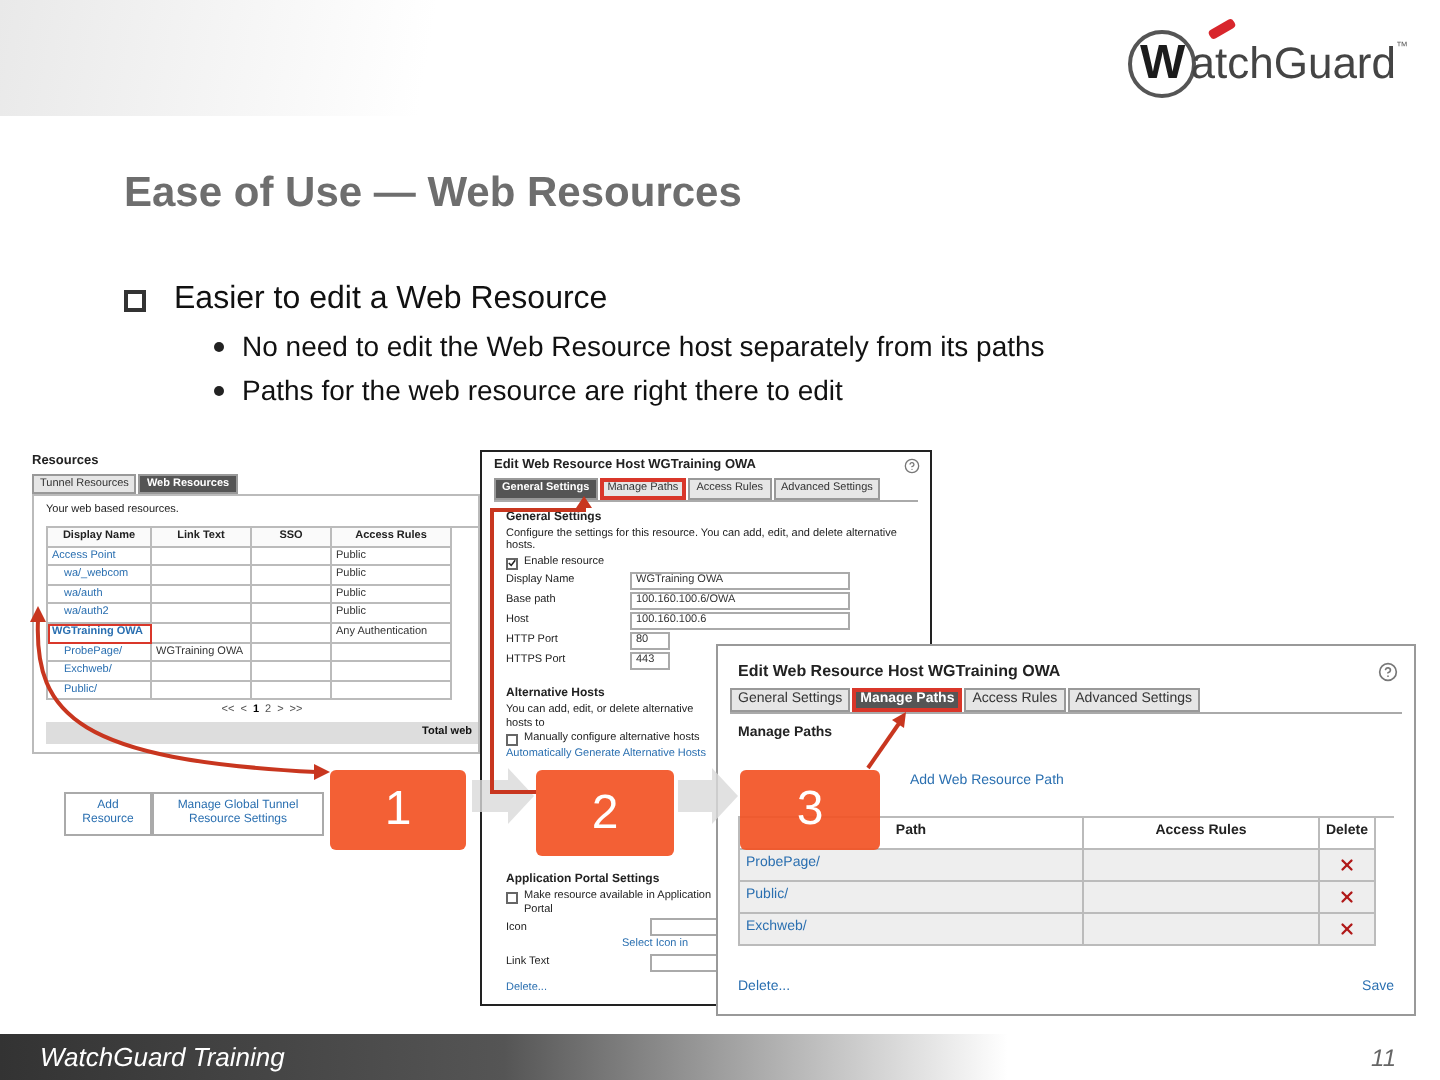  What do you see at coordinates (810, 810) in the screenshot?
I see `step-number: 3` at bounding box center [810, 810].